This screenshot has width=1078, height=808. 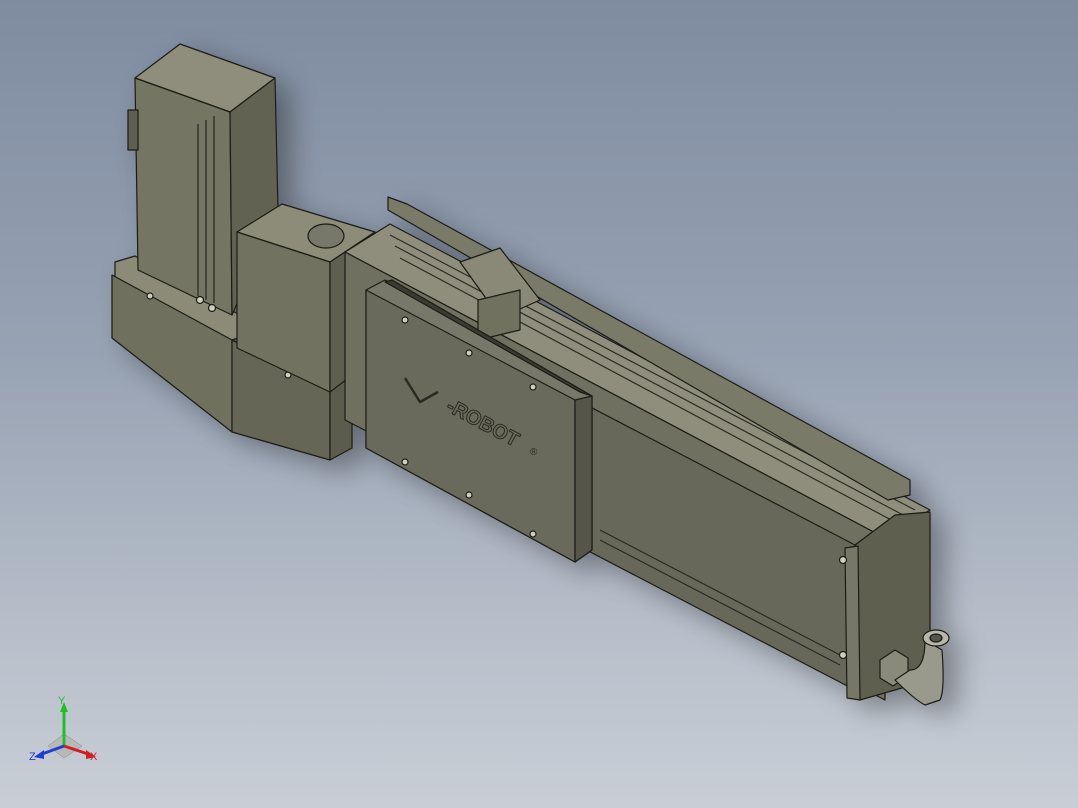 I want to click on x-axis-label: X, so click(x=94, y=757).